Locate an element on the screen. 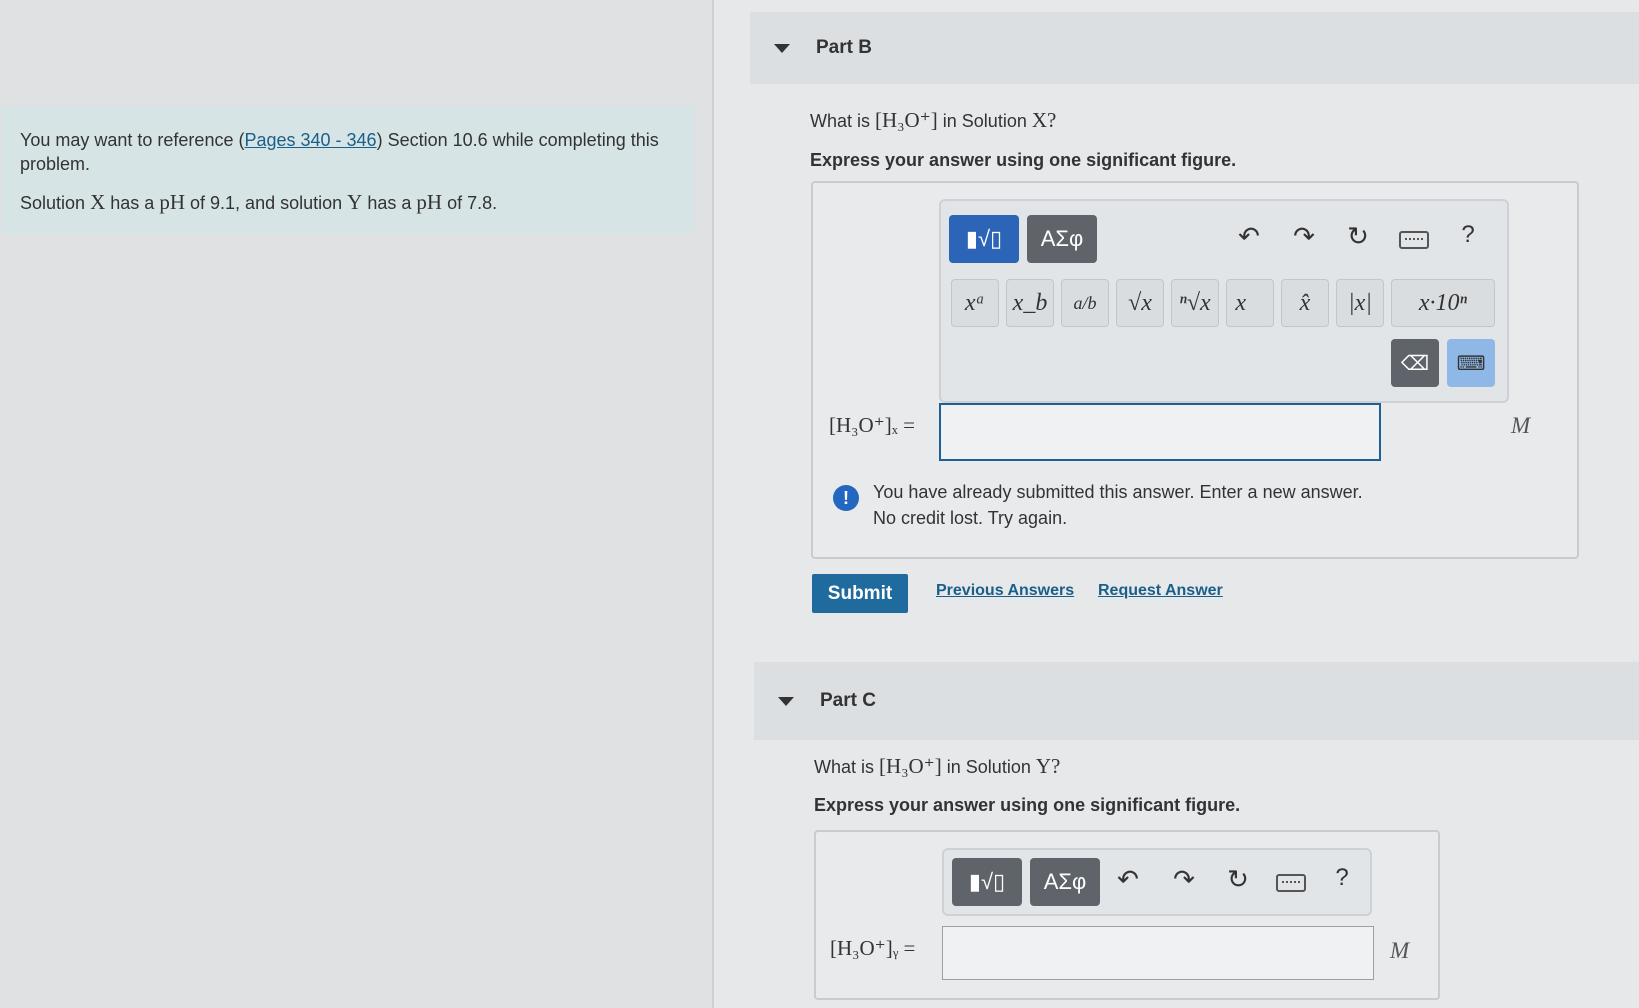 This screenshot has width=1639, height=1008. fraction-button: a/b is located at coordinates (1085, 303).